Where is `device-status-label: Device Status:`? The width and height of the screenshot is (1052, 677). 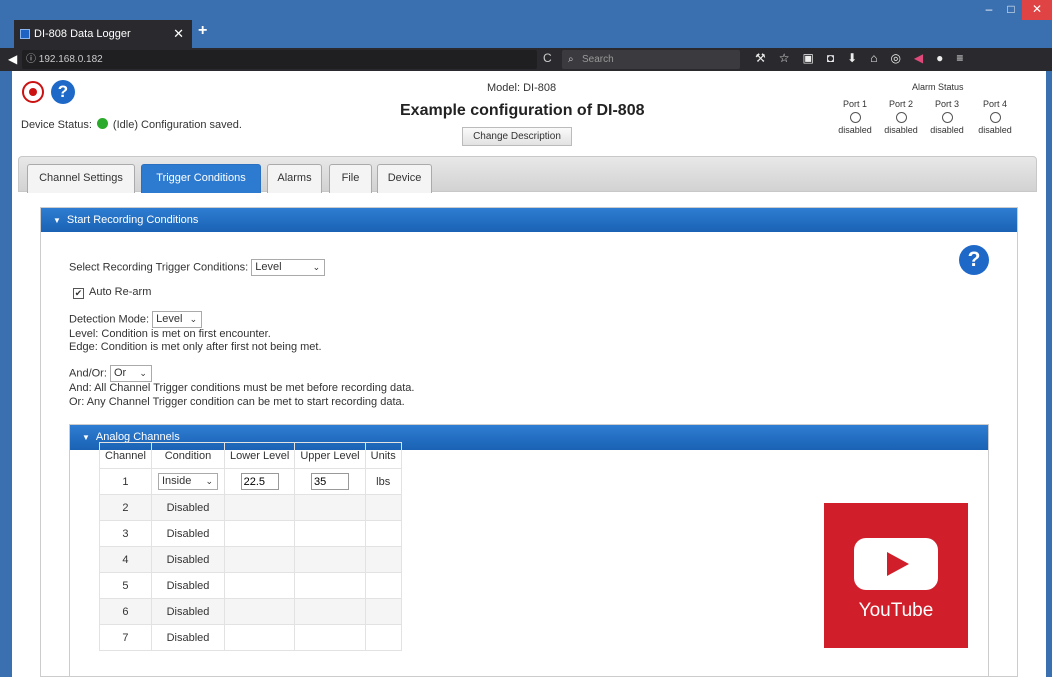
device-status-label: Device Status: is located at coordinates (56, 125).